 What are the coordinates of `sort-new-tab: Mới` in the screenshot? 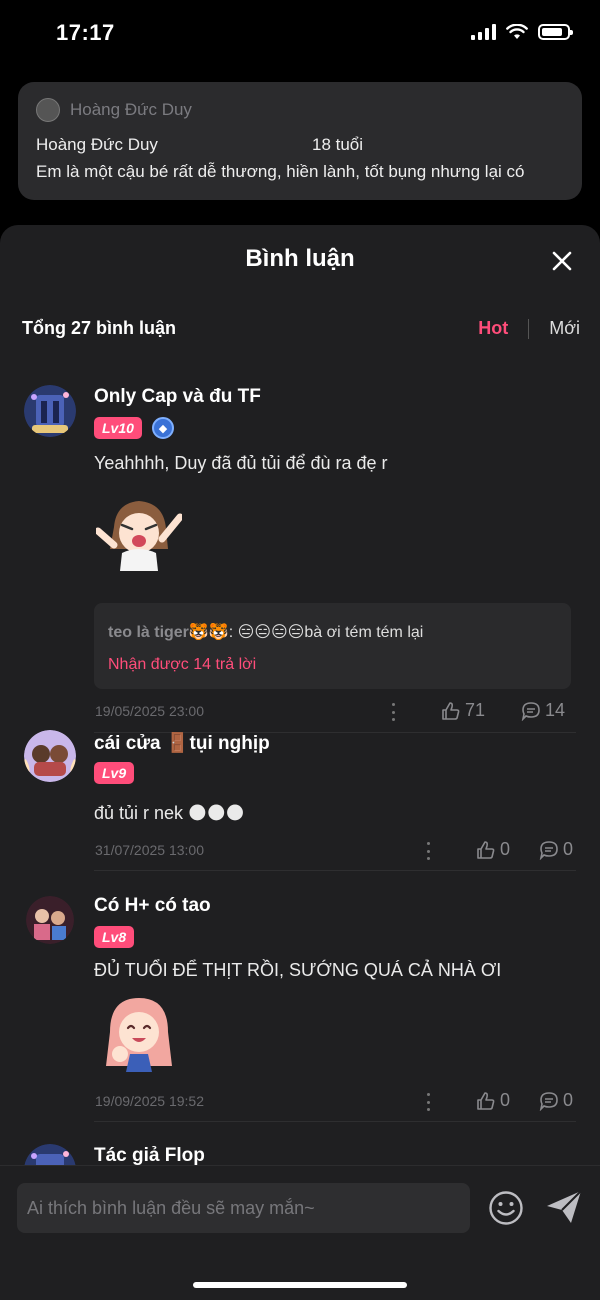 It's located at (564, 328).